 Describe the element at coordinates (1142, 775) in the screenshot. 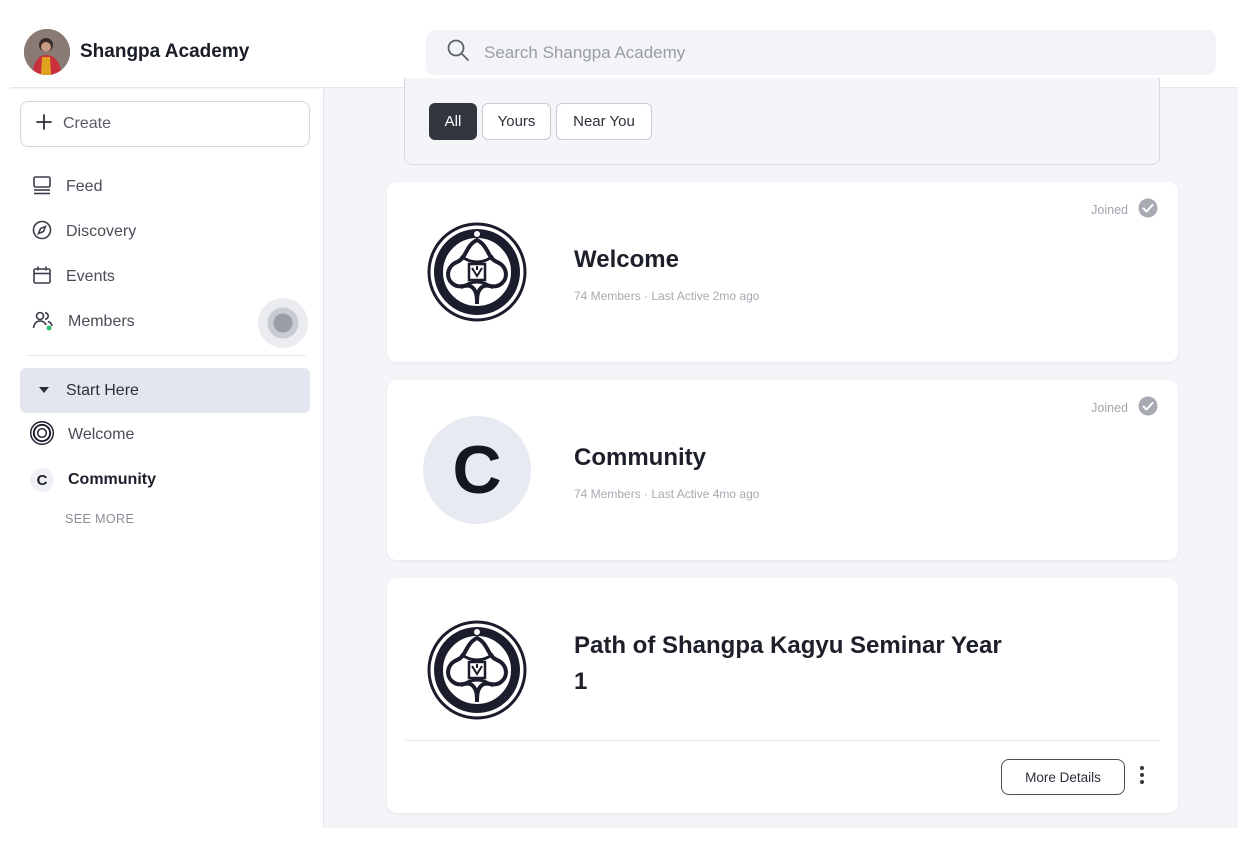

I see `kebab-menu-icon` at that location.